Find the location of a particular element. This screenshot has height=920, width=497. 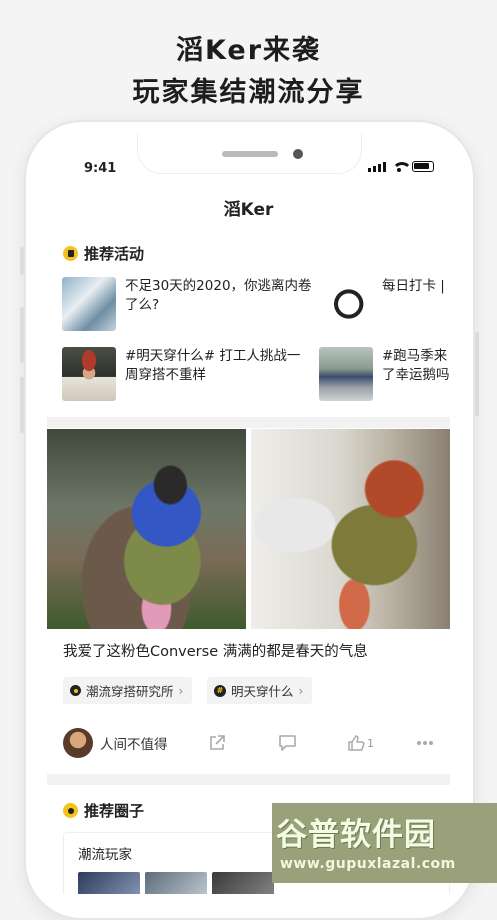

tag-label: 明天穿什么 is located at coordinates (262, 691).